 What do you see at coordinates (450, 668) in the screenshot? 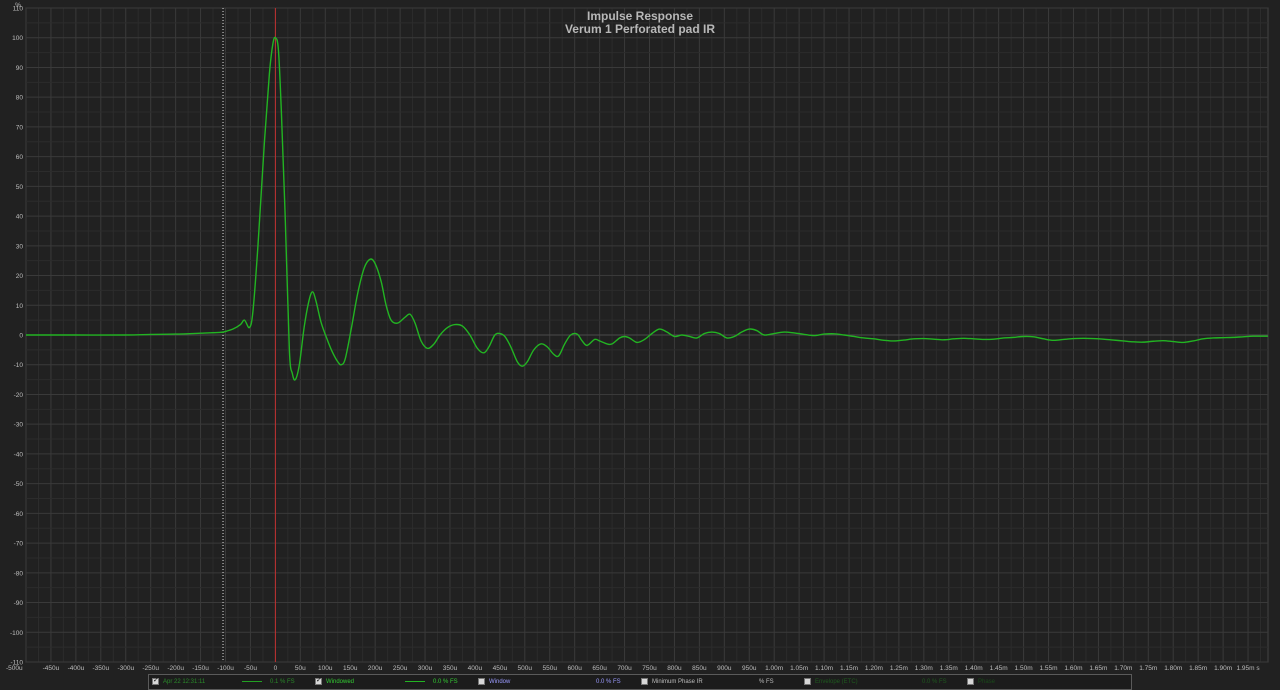
I see `x-tick-label: 350u` at bounding box center [450, 668].